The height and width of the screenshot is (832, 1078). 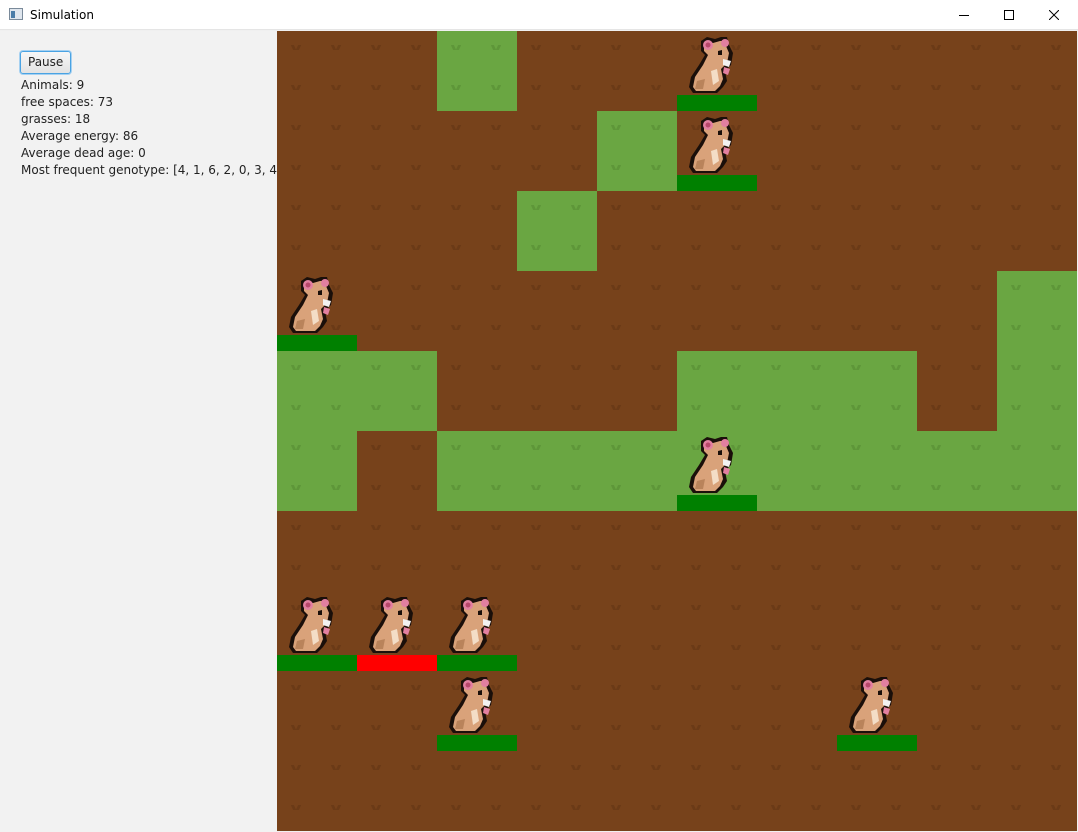 What do you see at coordinates (62, 15) in the screenshot?
I see `window-title: Simulation` at bounding box center [62, 15].